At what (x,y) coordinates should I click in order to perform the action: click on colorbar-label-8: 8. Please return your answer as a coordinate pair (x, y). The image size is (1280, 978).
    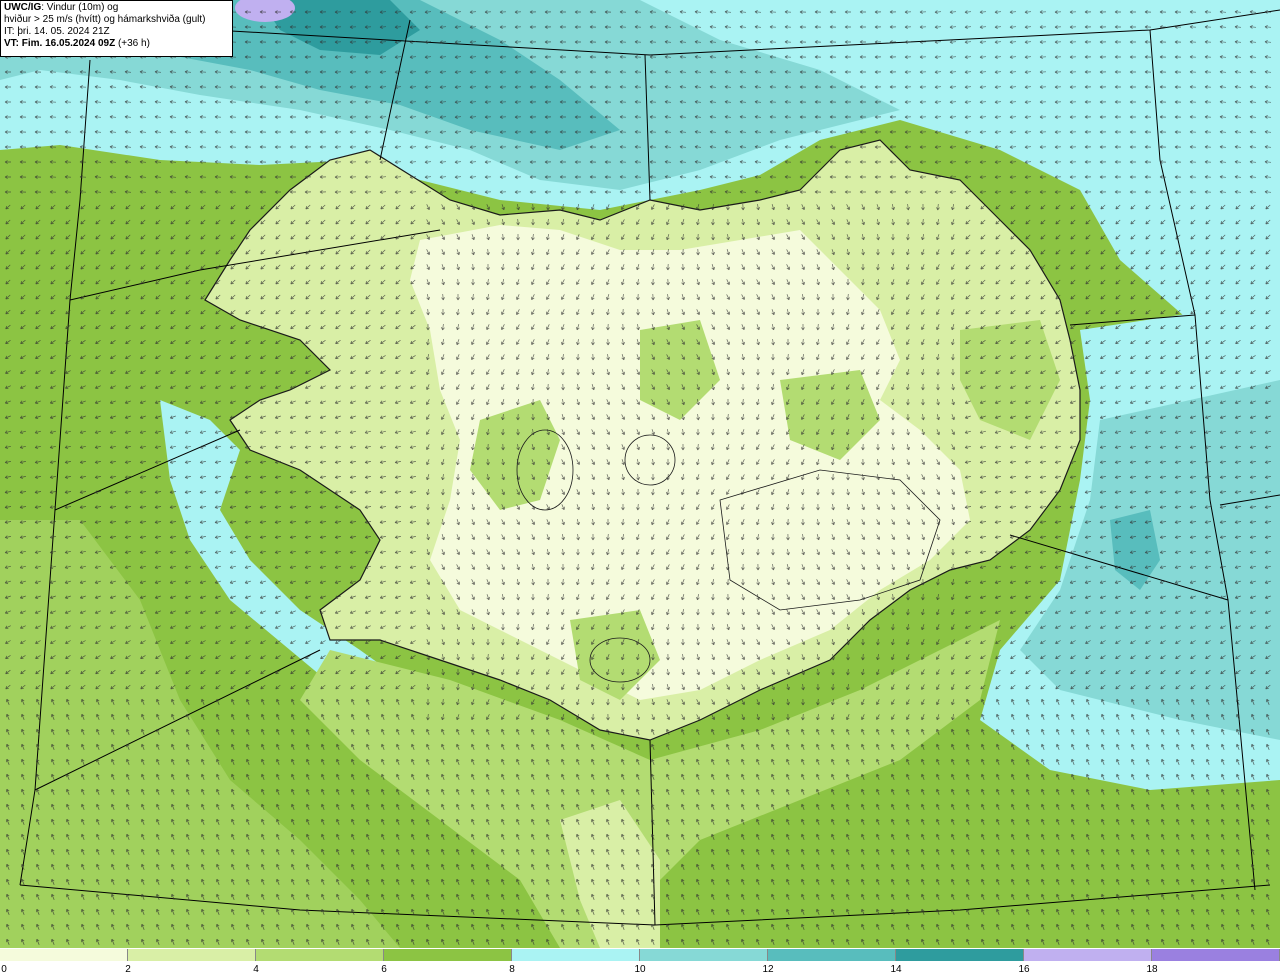
    Looking at the image, I should click on (512, 969).